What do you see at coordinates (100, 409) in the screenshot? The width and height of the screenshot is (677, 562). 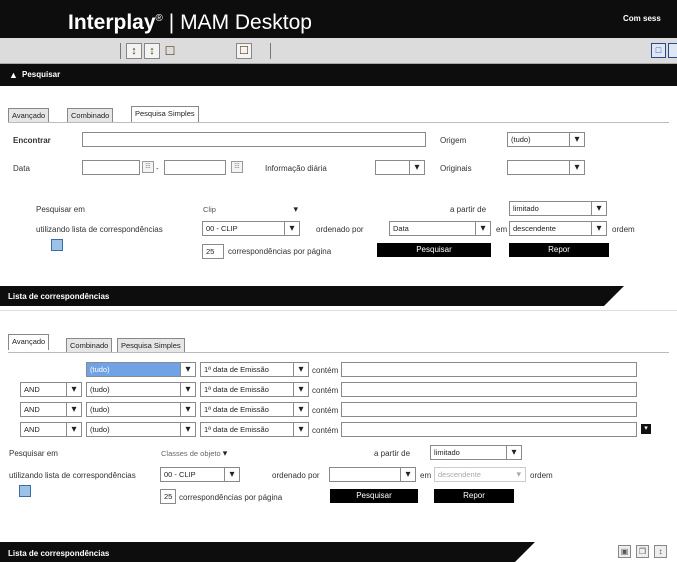 I see `criteria-field-value: (tudo)` at bounding box center [100, 409].